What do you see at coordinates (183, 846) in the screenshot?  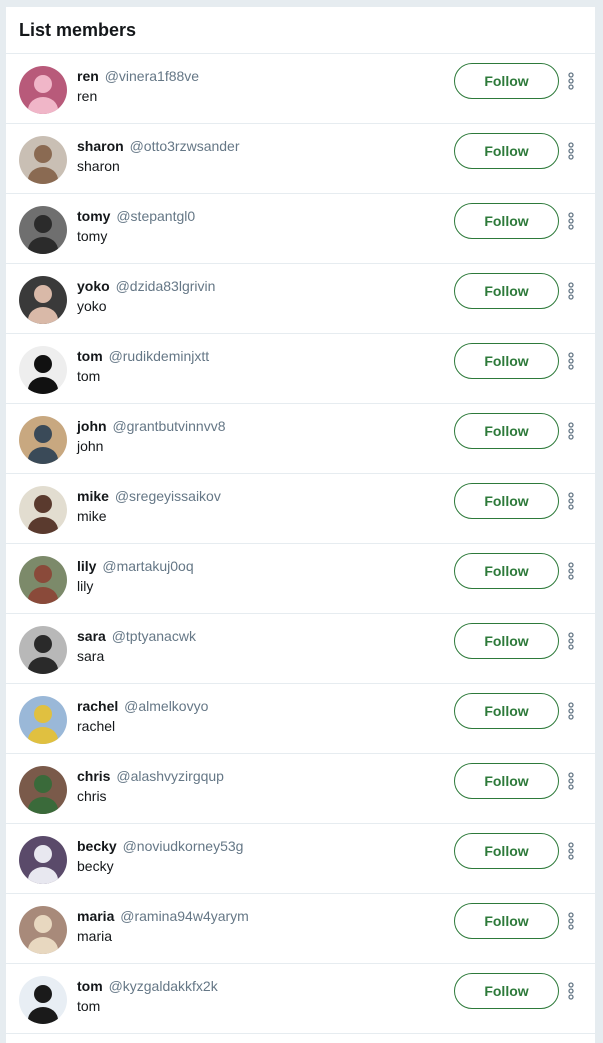 I see `member-handle: @noviudkorney53g` at bounding box center [183, 846].